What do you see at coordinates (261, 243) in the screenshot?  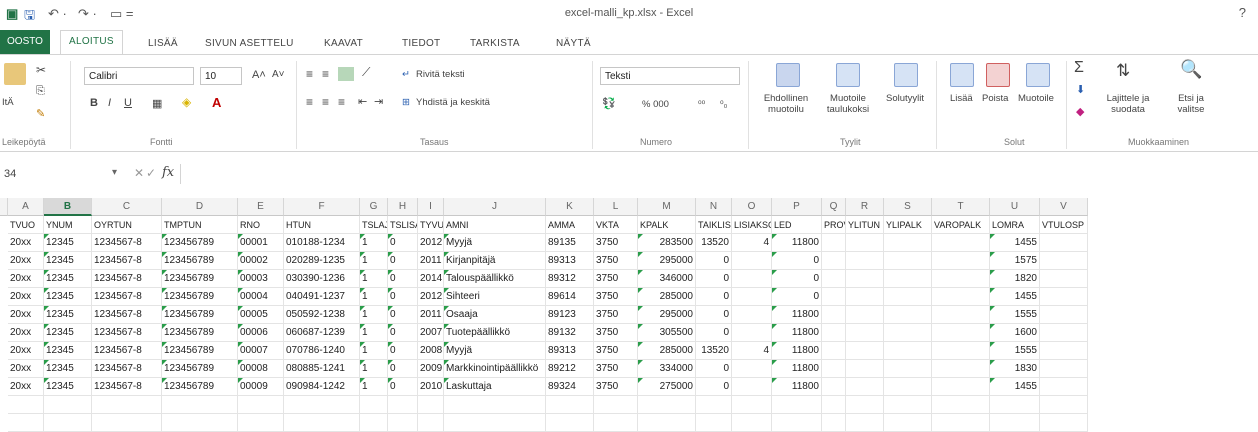 I see `data-cell: 00001` at bounding box center [261, 243].